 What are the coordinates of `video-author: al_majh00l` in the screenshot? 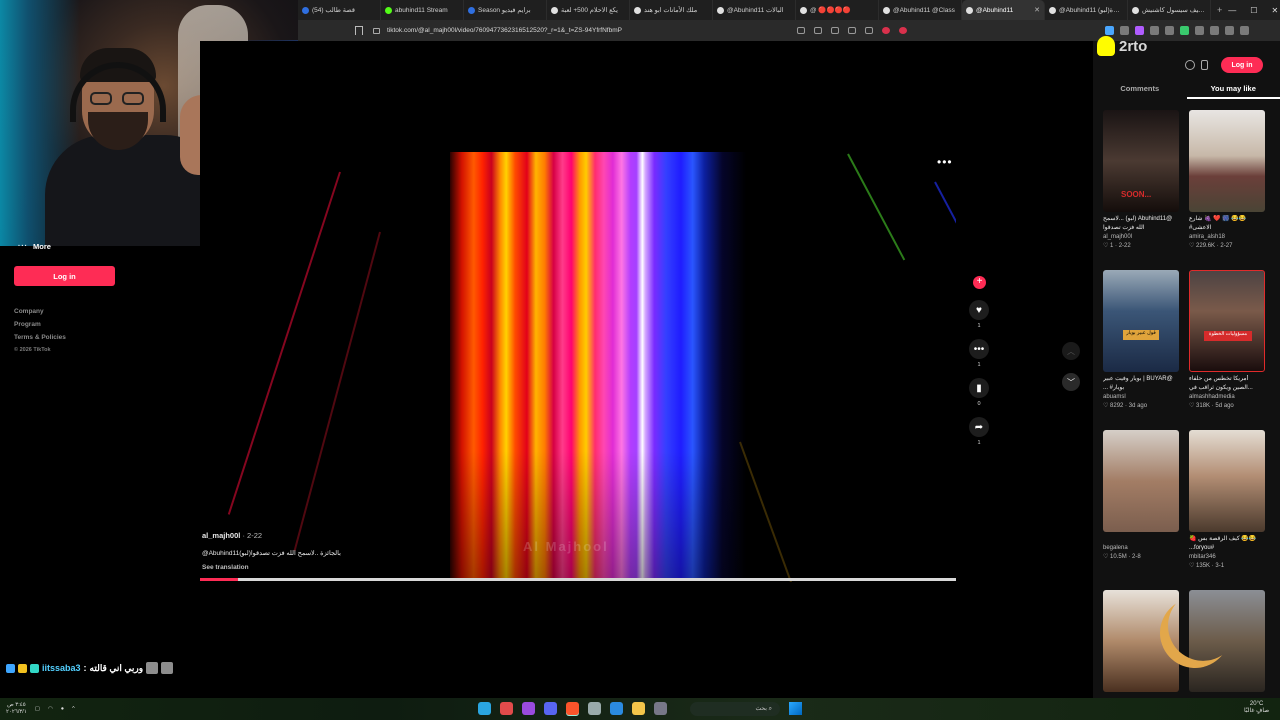 It's located at (1141, 237).